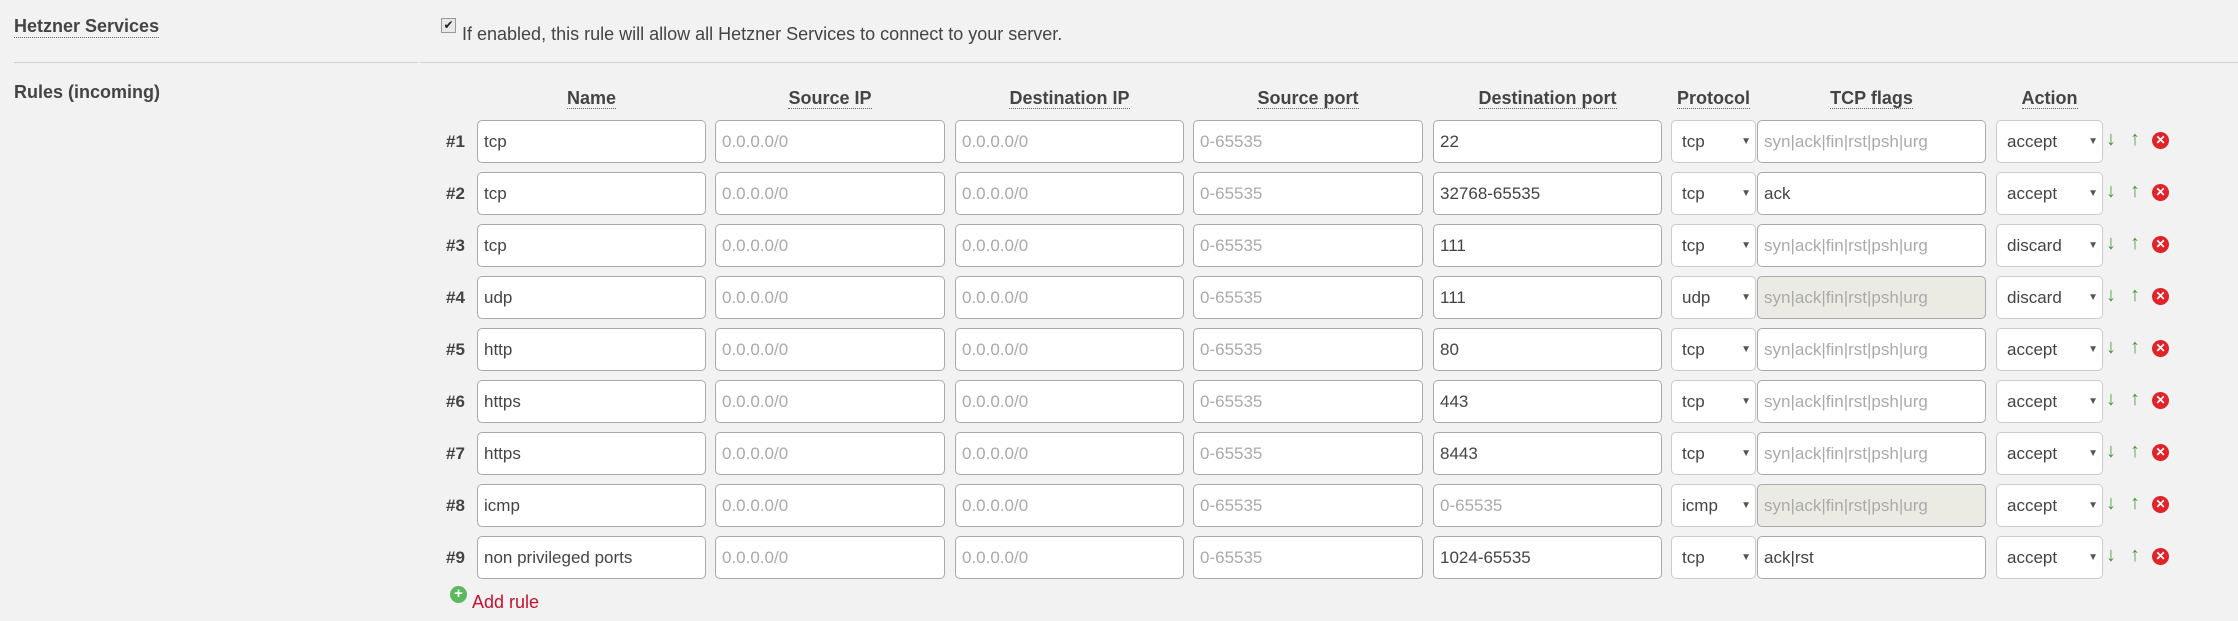 The height and width of the screenshot is (621, 2238). I want to click on destination-port-input: 8443, so click(1547, 453).